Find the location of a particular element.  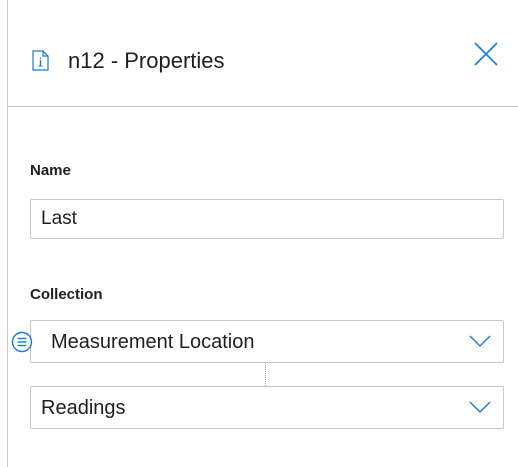

name-input is located at coordinates (267, 219).